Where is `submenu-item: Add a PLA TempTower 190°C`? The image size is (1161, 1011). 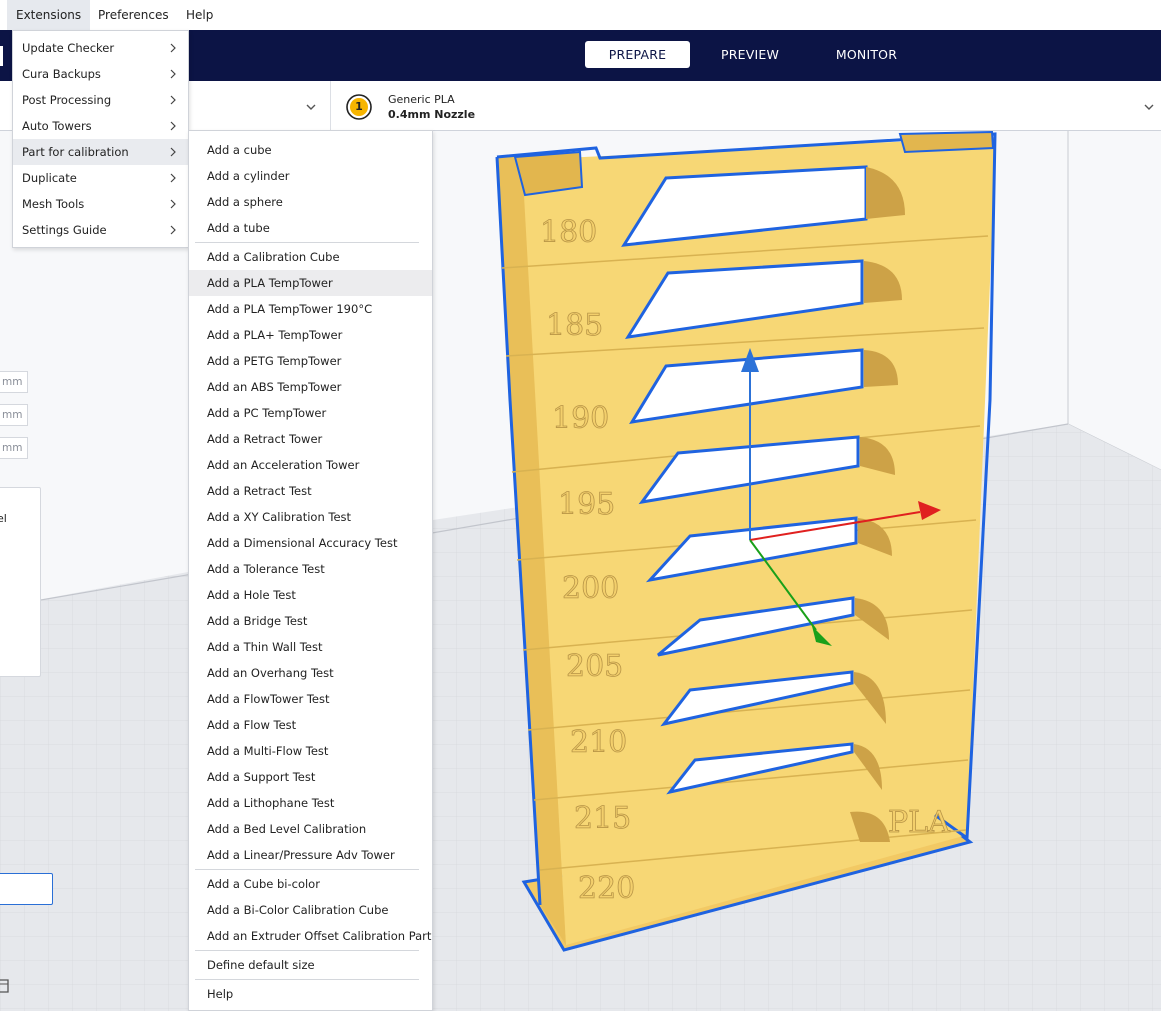
submenu-item: Add a PLA TempTower 190°C is located at coordinates (310, 309).